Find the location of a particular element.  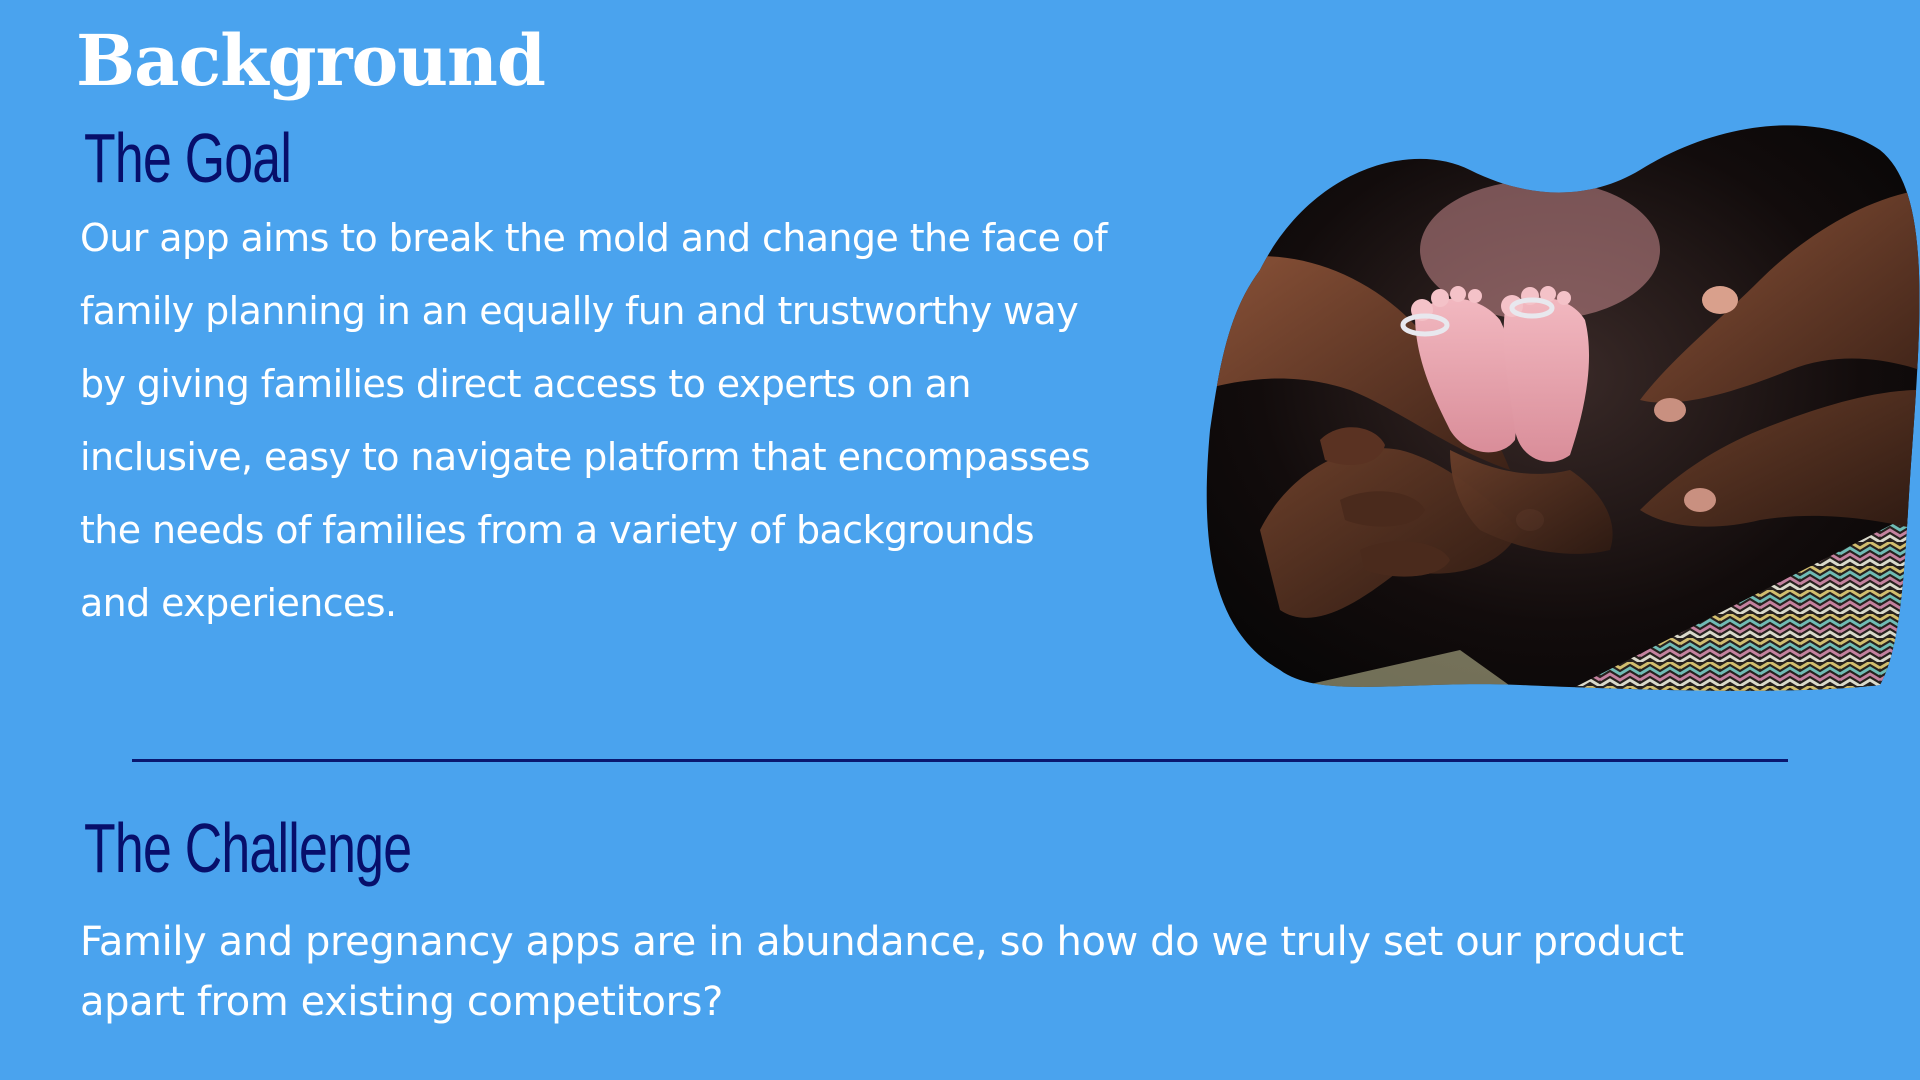

goal-heading: The Goal is located at coordinates (188, 158).